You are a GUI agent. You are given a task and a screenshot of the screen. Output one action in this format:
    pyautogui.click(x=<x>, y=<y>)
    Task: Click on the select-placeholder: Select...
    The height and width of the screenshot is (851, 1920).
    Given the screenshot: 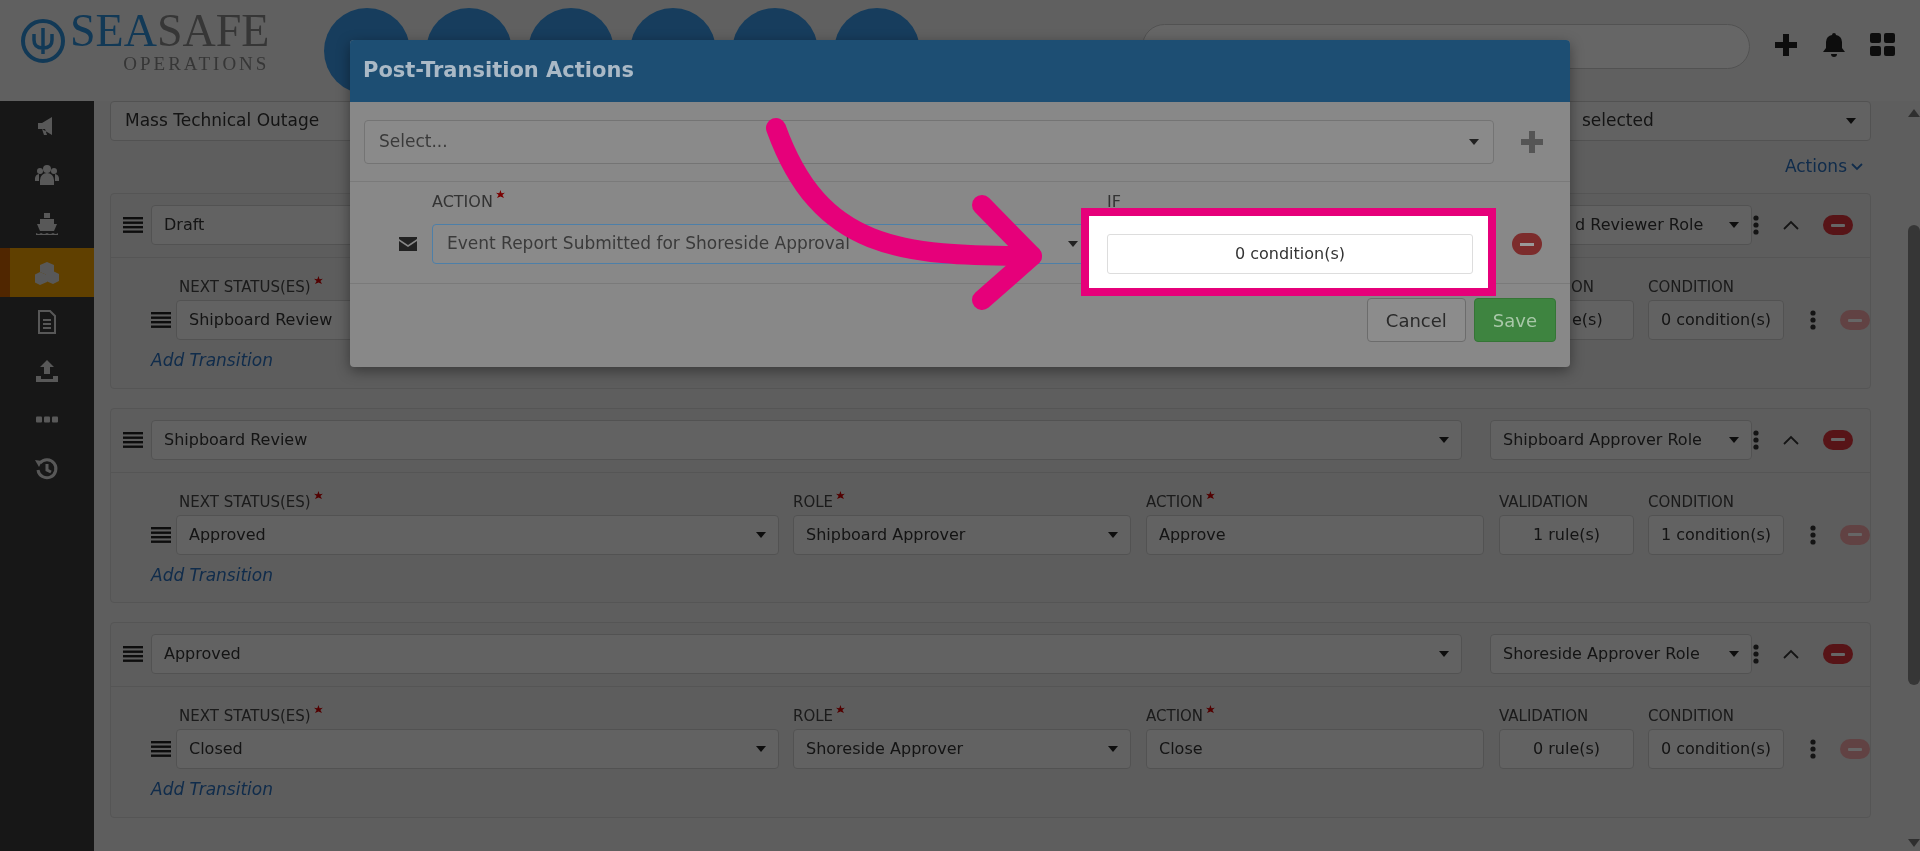 What is the action you would take?
    pyautogui.click(x=413, y=142)
    